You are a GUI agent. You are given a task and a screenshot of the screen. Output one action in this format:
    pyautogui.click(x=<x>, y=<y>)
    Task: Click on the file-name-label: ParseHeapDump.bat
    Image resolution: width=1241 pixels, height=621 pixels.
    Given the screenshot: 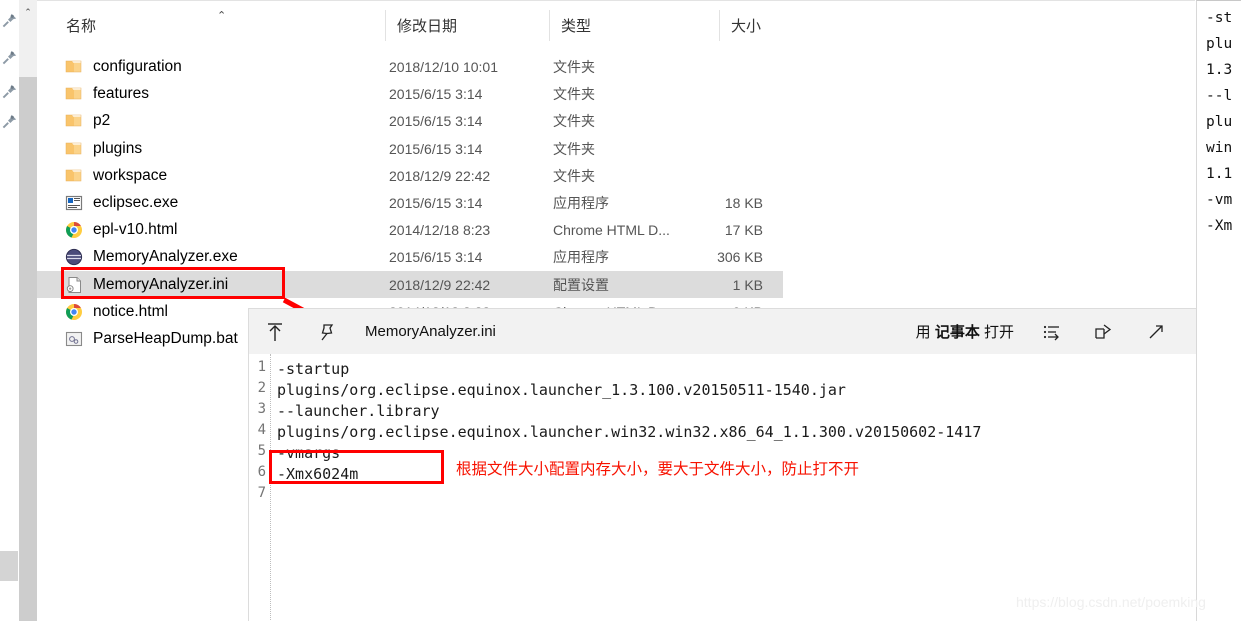 What is the action you would take?
    pyautogui.click(x=165, y=338)
    